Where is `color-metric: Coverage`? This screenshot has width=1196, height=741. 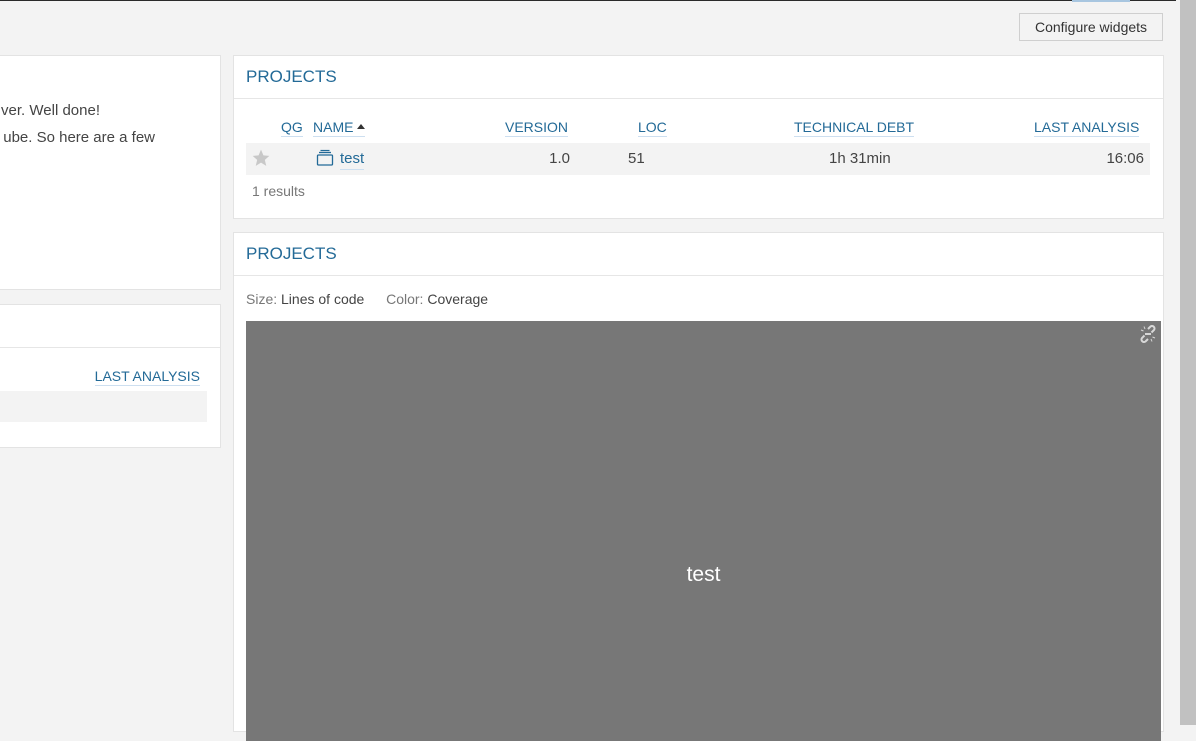 color-metric: Coverage is located at coordinates (458, 299).